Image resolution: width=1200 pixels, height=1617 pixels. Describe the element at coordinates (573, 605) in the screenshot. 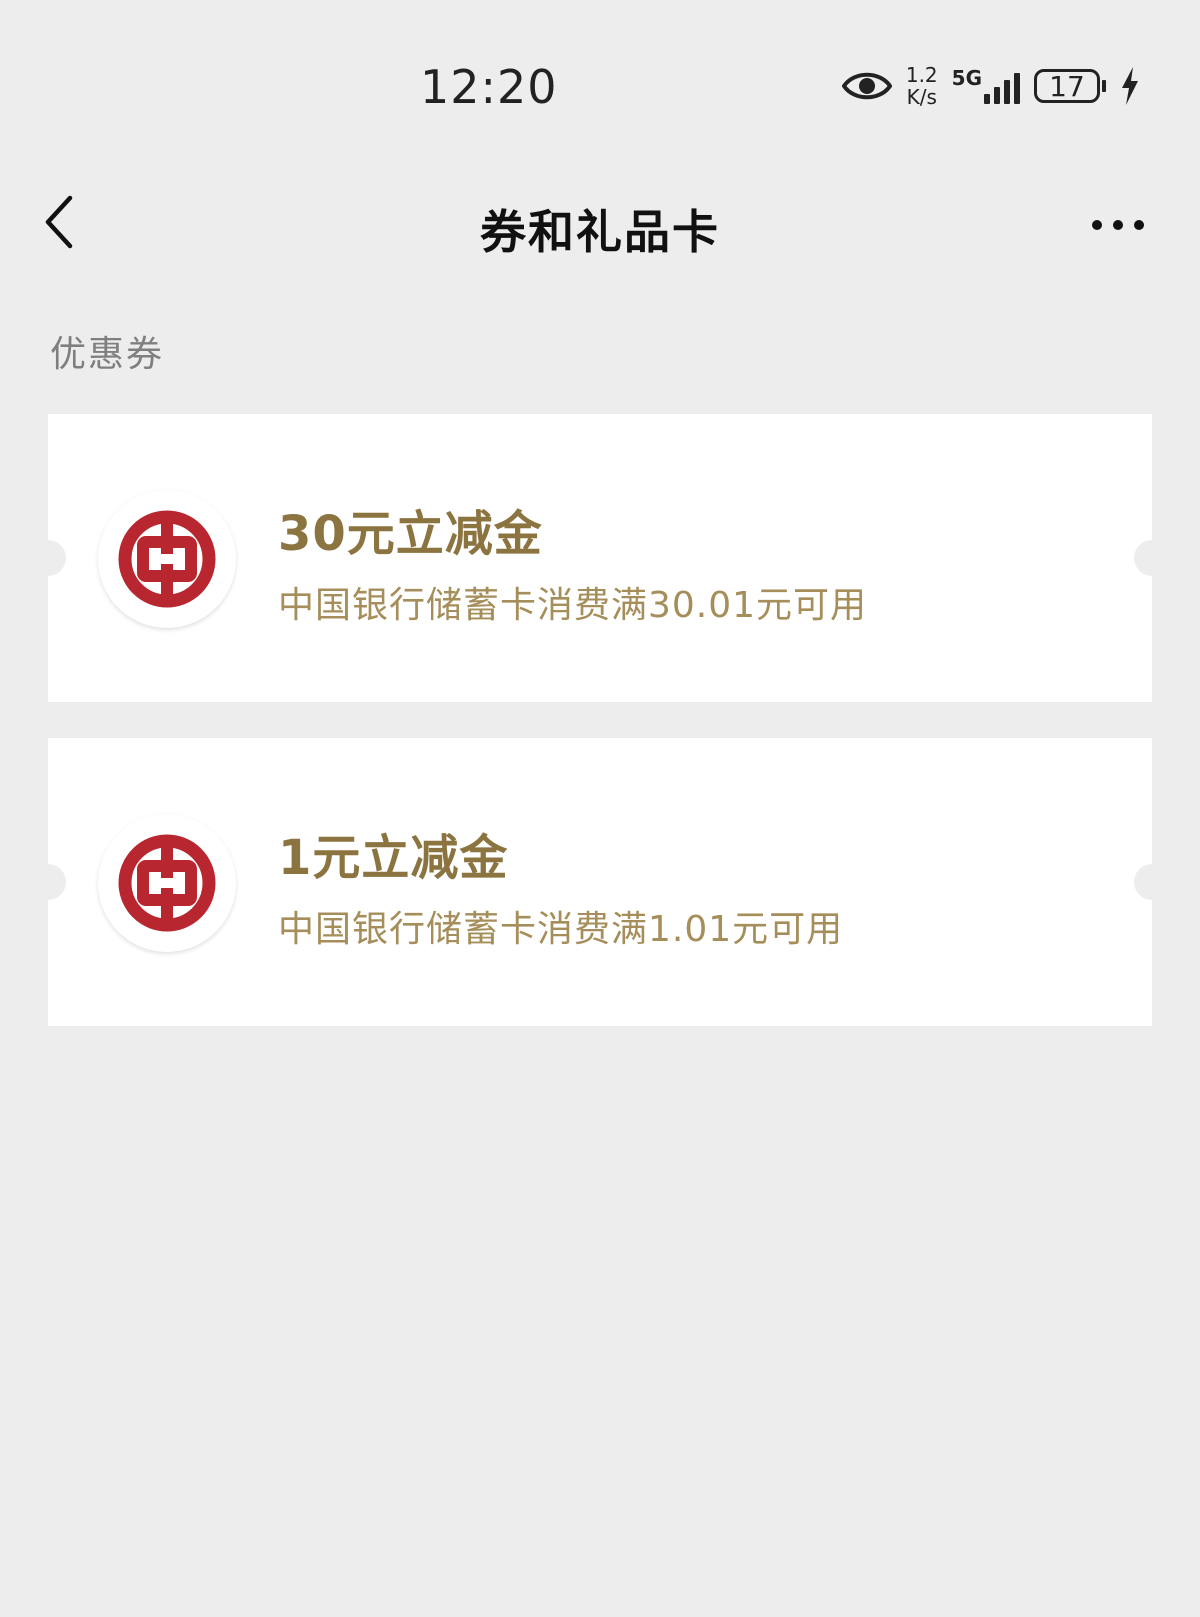

I see `coupon-description: 中国银行储蓄卡消费满30.01元可用` at that location.